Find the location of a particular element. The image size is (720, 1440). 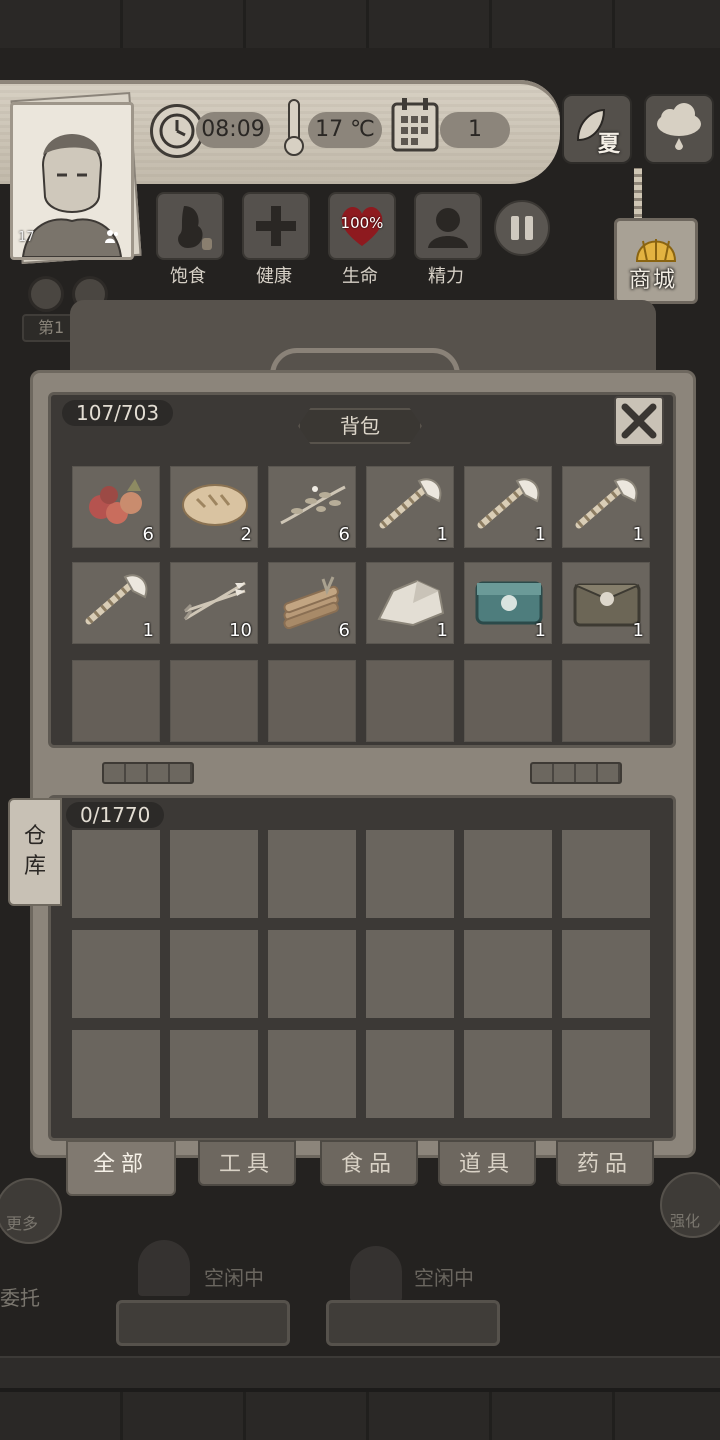

weather-button is located at coordinates (679, 129).